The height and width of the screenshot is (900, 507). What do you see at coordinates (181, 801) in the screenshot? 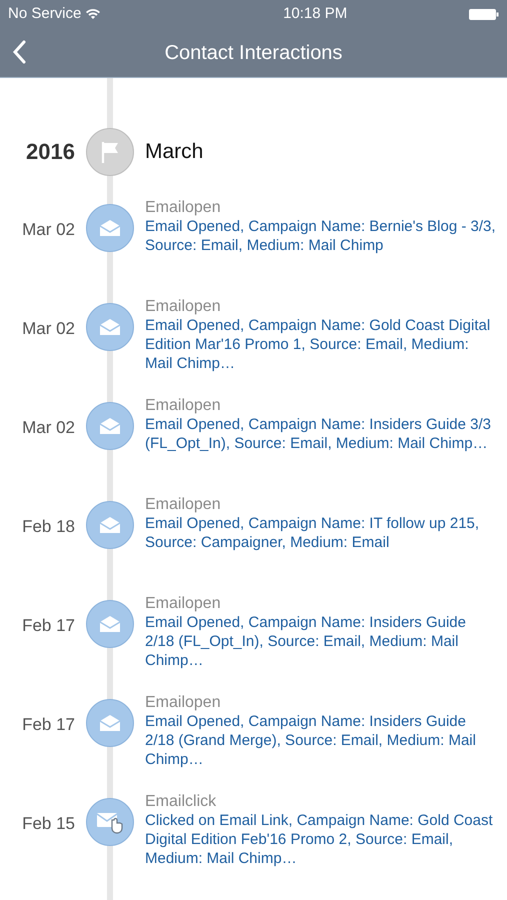
I see `event-type: Emailclick` at bounding box center [181, 801].